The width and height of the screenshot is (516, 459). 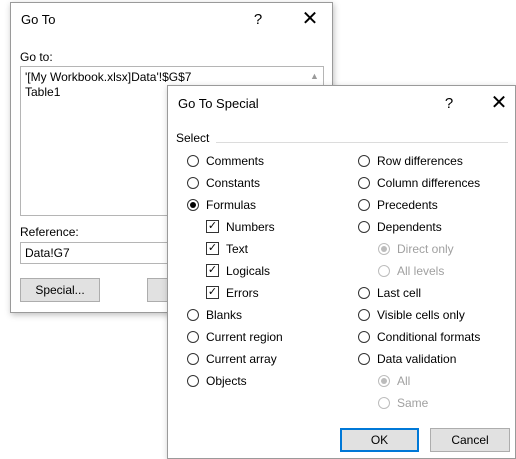 What do you see at coordinates (425, 249) in the screenshot?
I see `option-label: Direct only` at bounding box center [425, 249].